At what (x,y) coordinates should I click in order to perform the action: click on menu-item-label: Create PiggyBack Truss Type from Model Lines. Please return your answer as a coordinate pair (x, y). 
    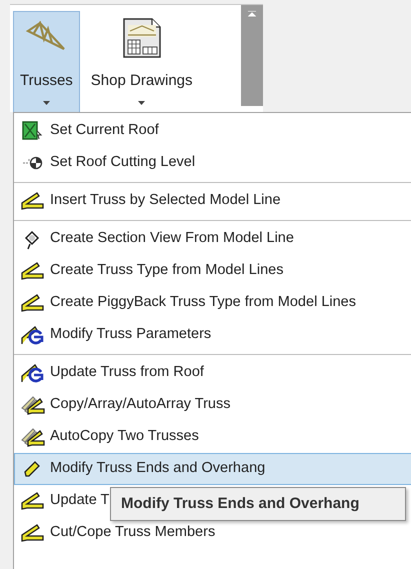
    Looking at the image, I should click on (203, 302).